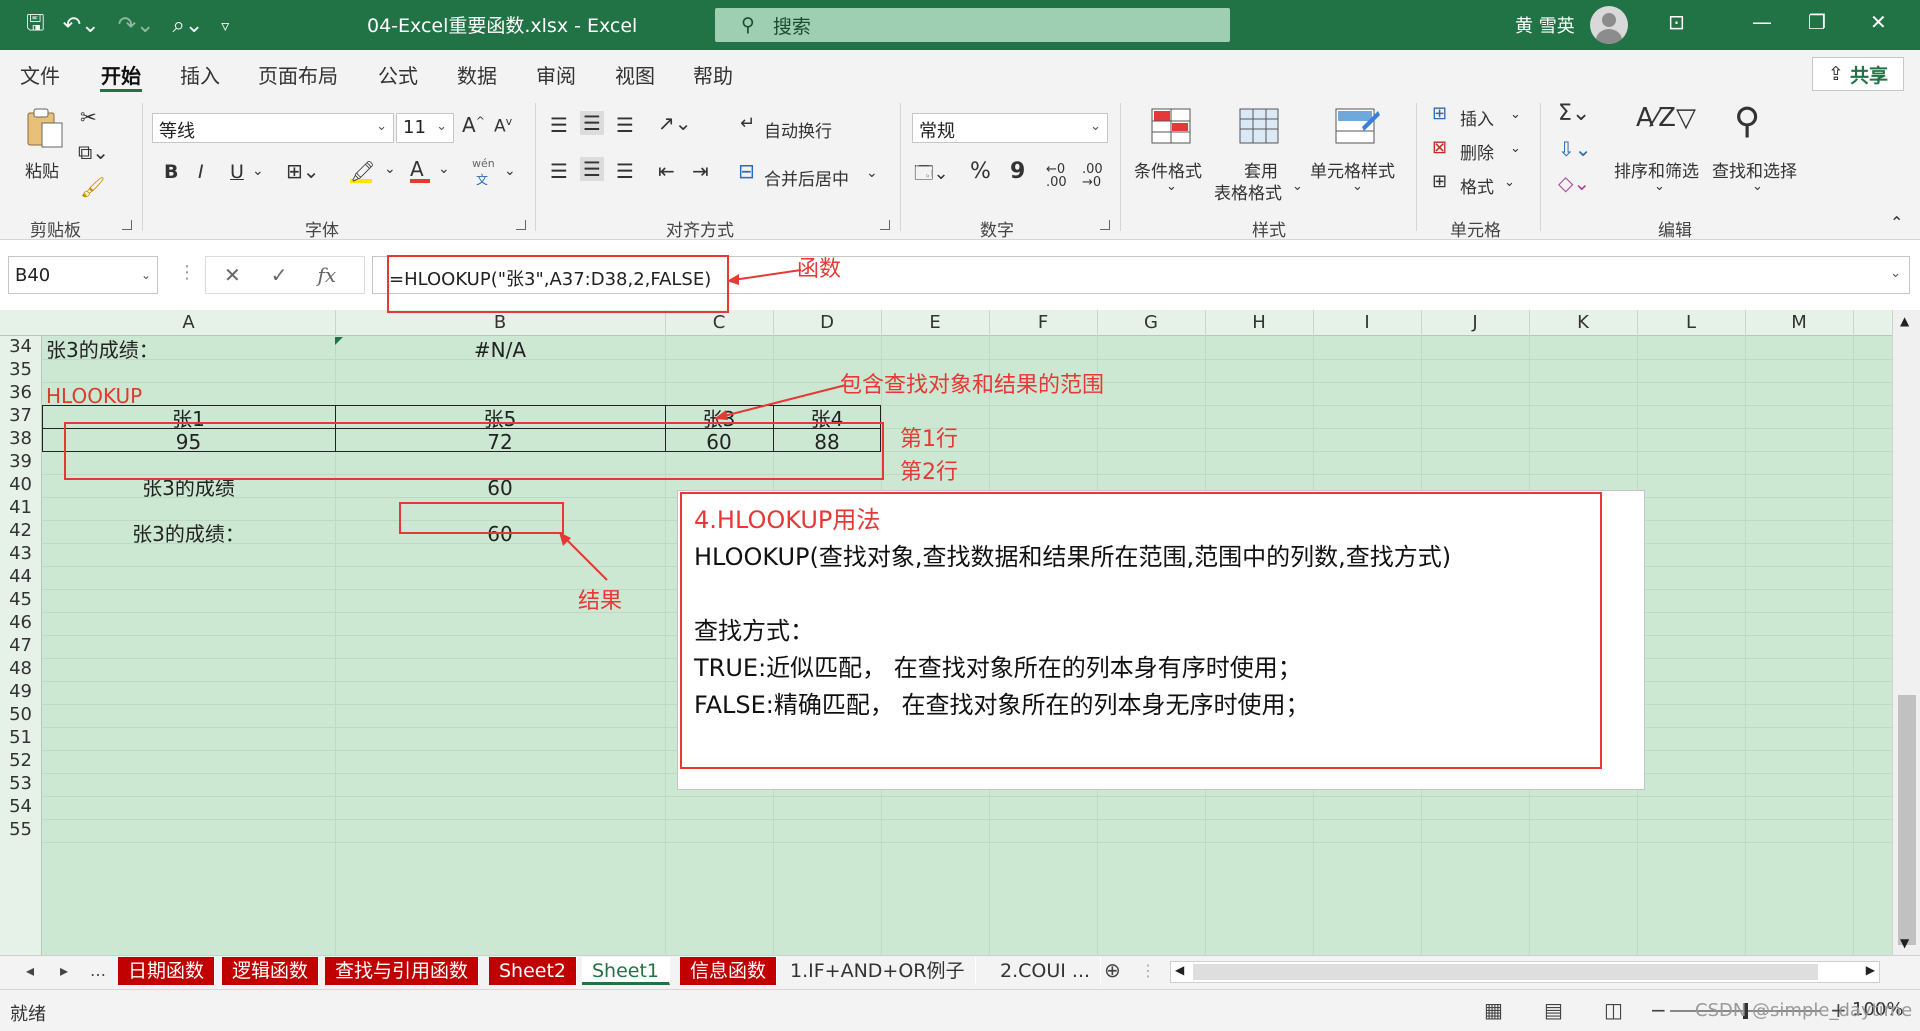 The height and width of the screenshot is (1031, 1920). Describe the element at coordinates (425, 128) in the screenshot. I see `font-size-select: 11 ⌄` at that location.